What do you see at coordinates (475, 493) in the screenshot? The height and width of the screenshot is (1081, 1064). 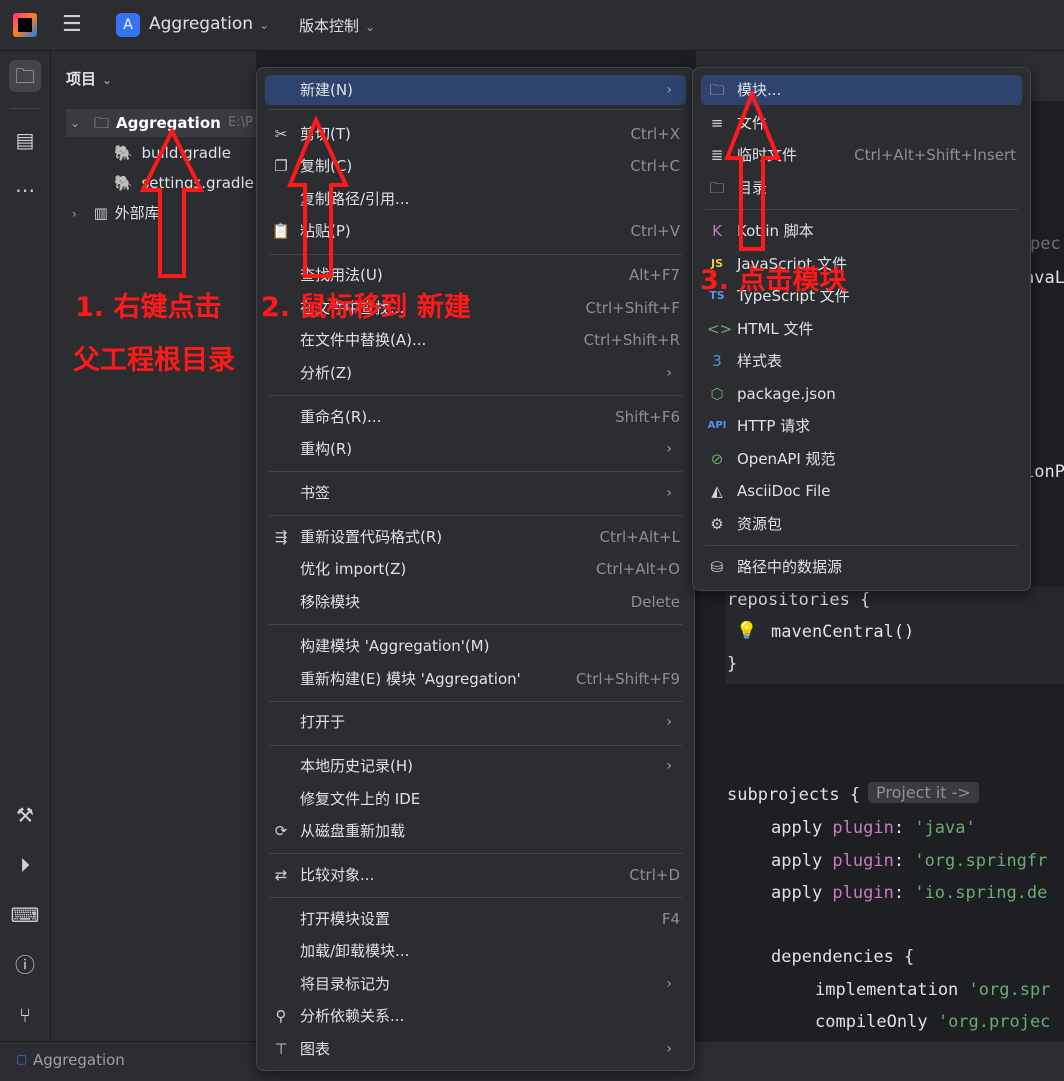 I see `menu-item-bookmarks: 书签 ›` at bounding box center [475, 493].